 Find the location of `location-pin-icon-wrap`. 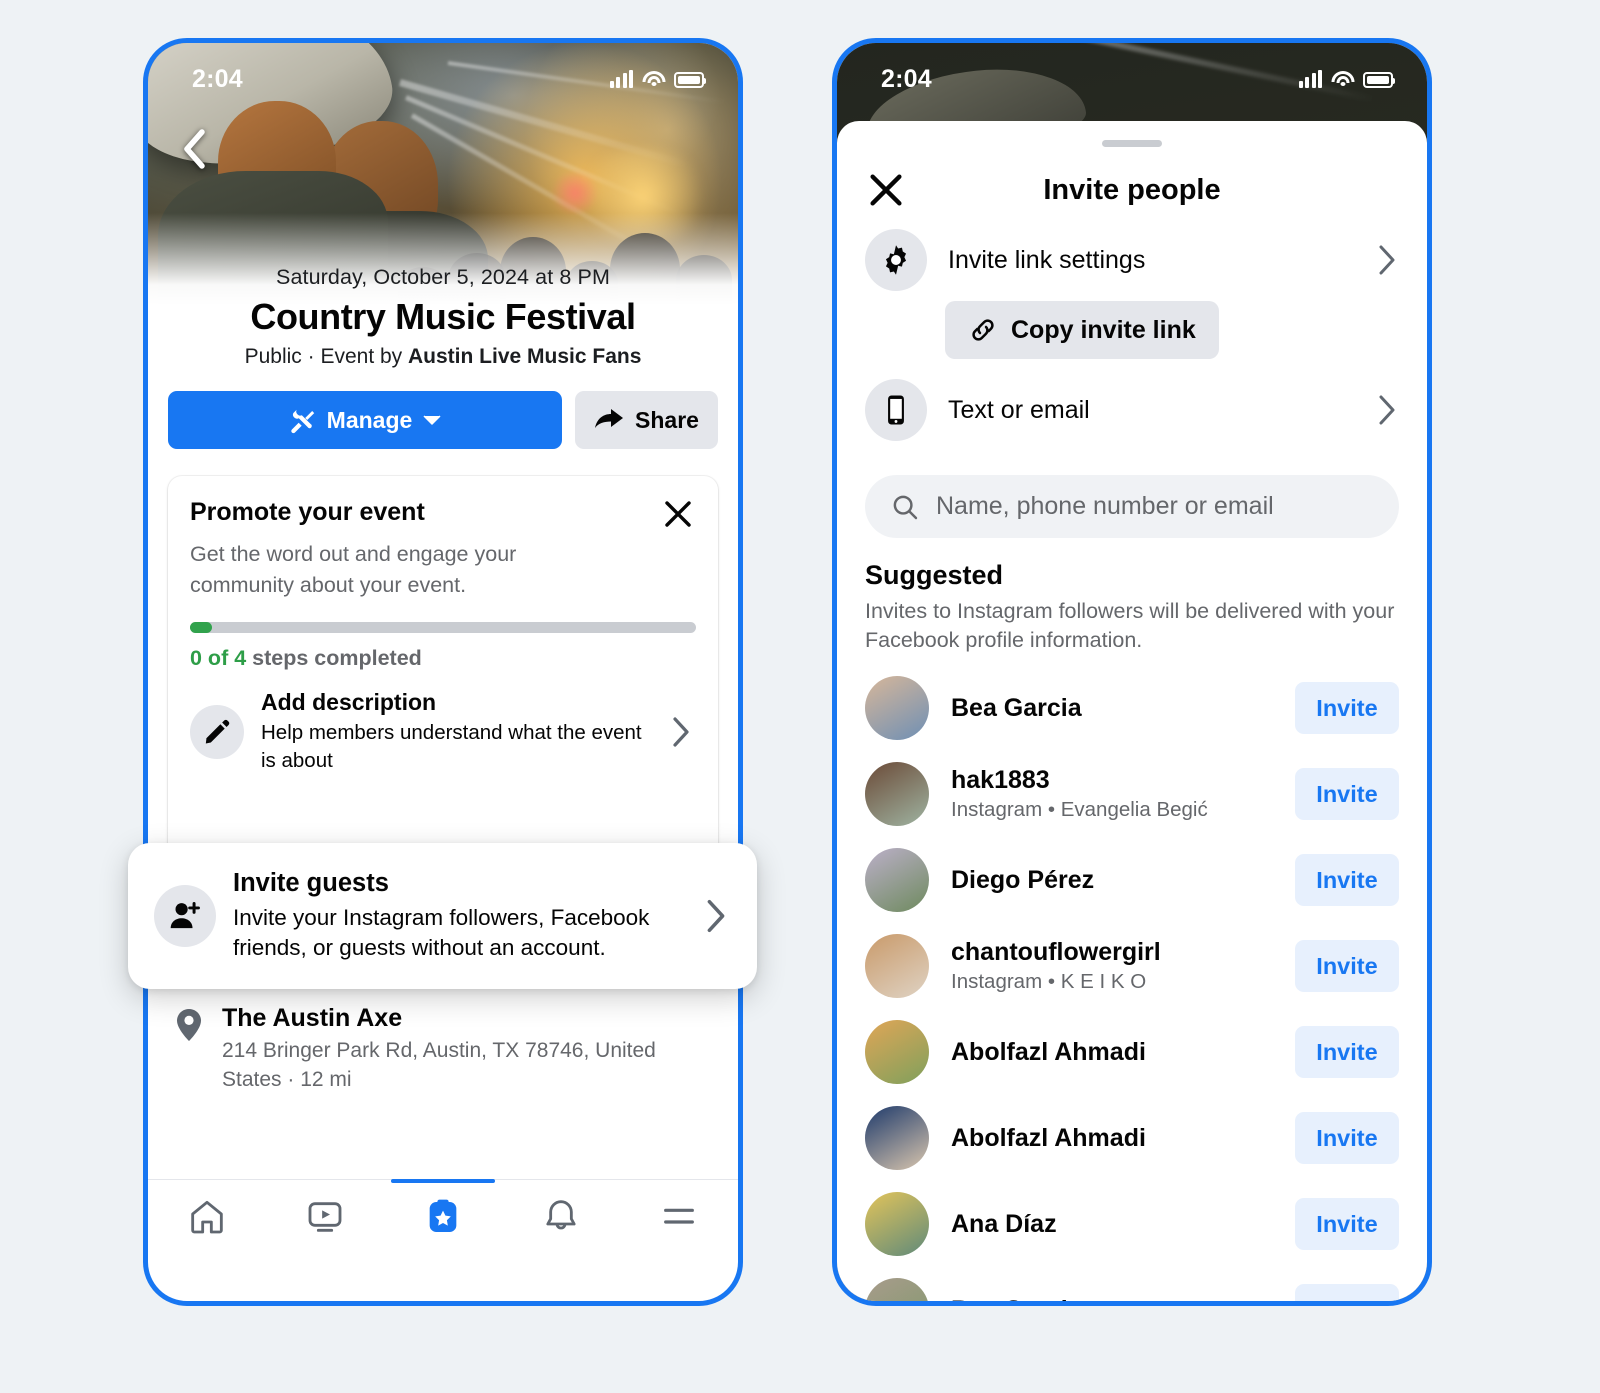

location-pin-icon-wrap is located at coordinates (189, 1023).